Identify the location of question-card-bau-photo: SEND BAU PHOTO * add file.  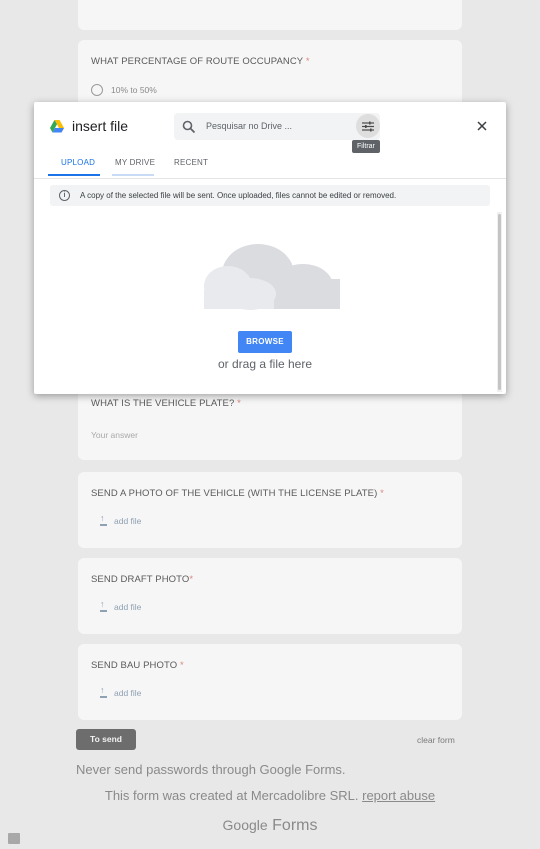
(270, 682).